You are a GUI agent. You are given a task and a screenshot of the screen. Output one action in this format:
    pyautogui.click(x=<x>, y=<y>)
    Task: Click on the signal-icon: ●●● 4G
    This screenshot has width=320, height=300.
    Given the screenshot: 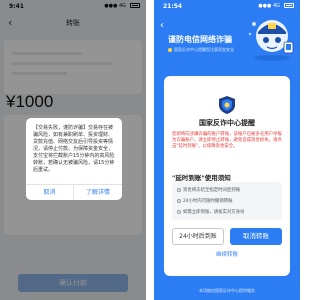 What is the action you would take?
    pyautogui.click(x=269, y=6)
    